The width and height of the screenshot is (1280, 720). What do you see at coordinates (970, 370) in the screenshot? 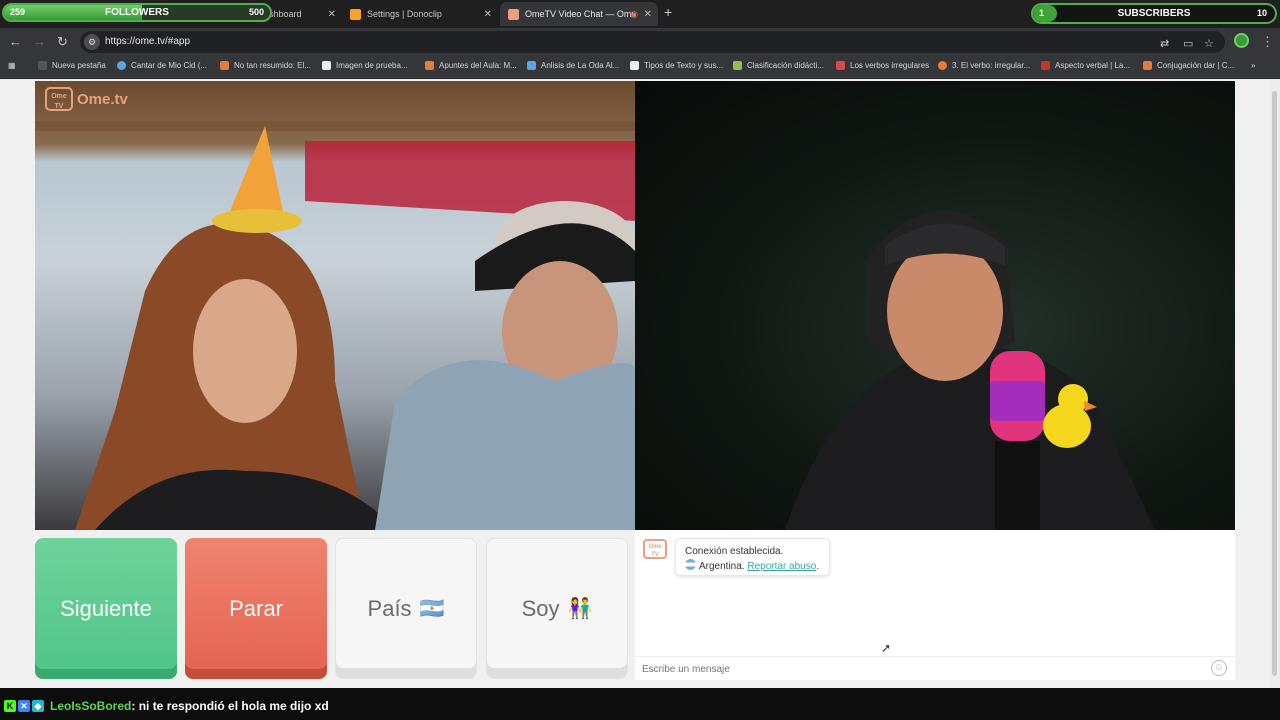
I see `local-video-scene` at bounding box center [970, 370].